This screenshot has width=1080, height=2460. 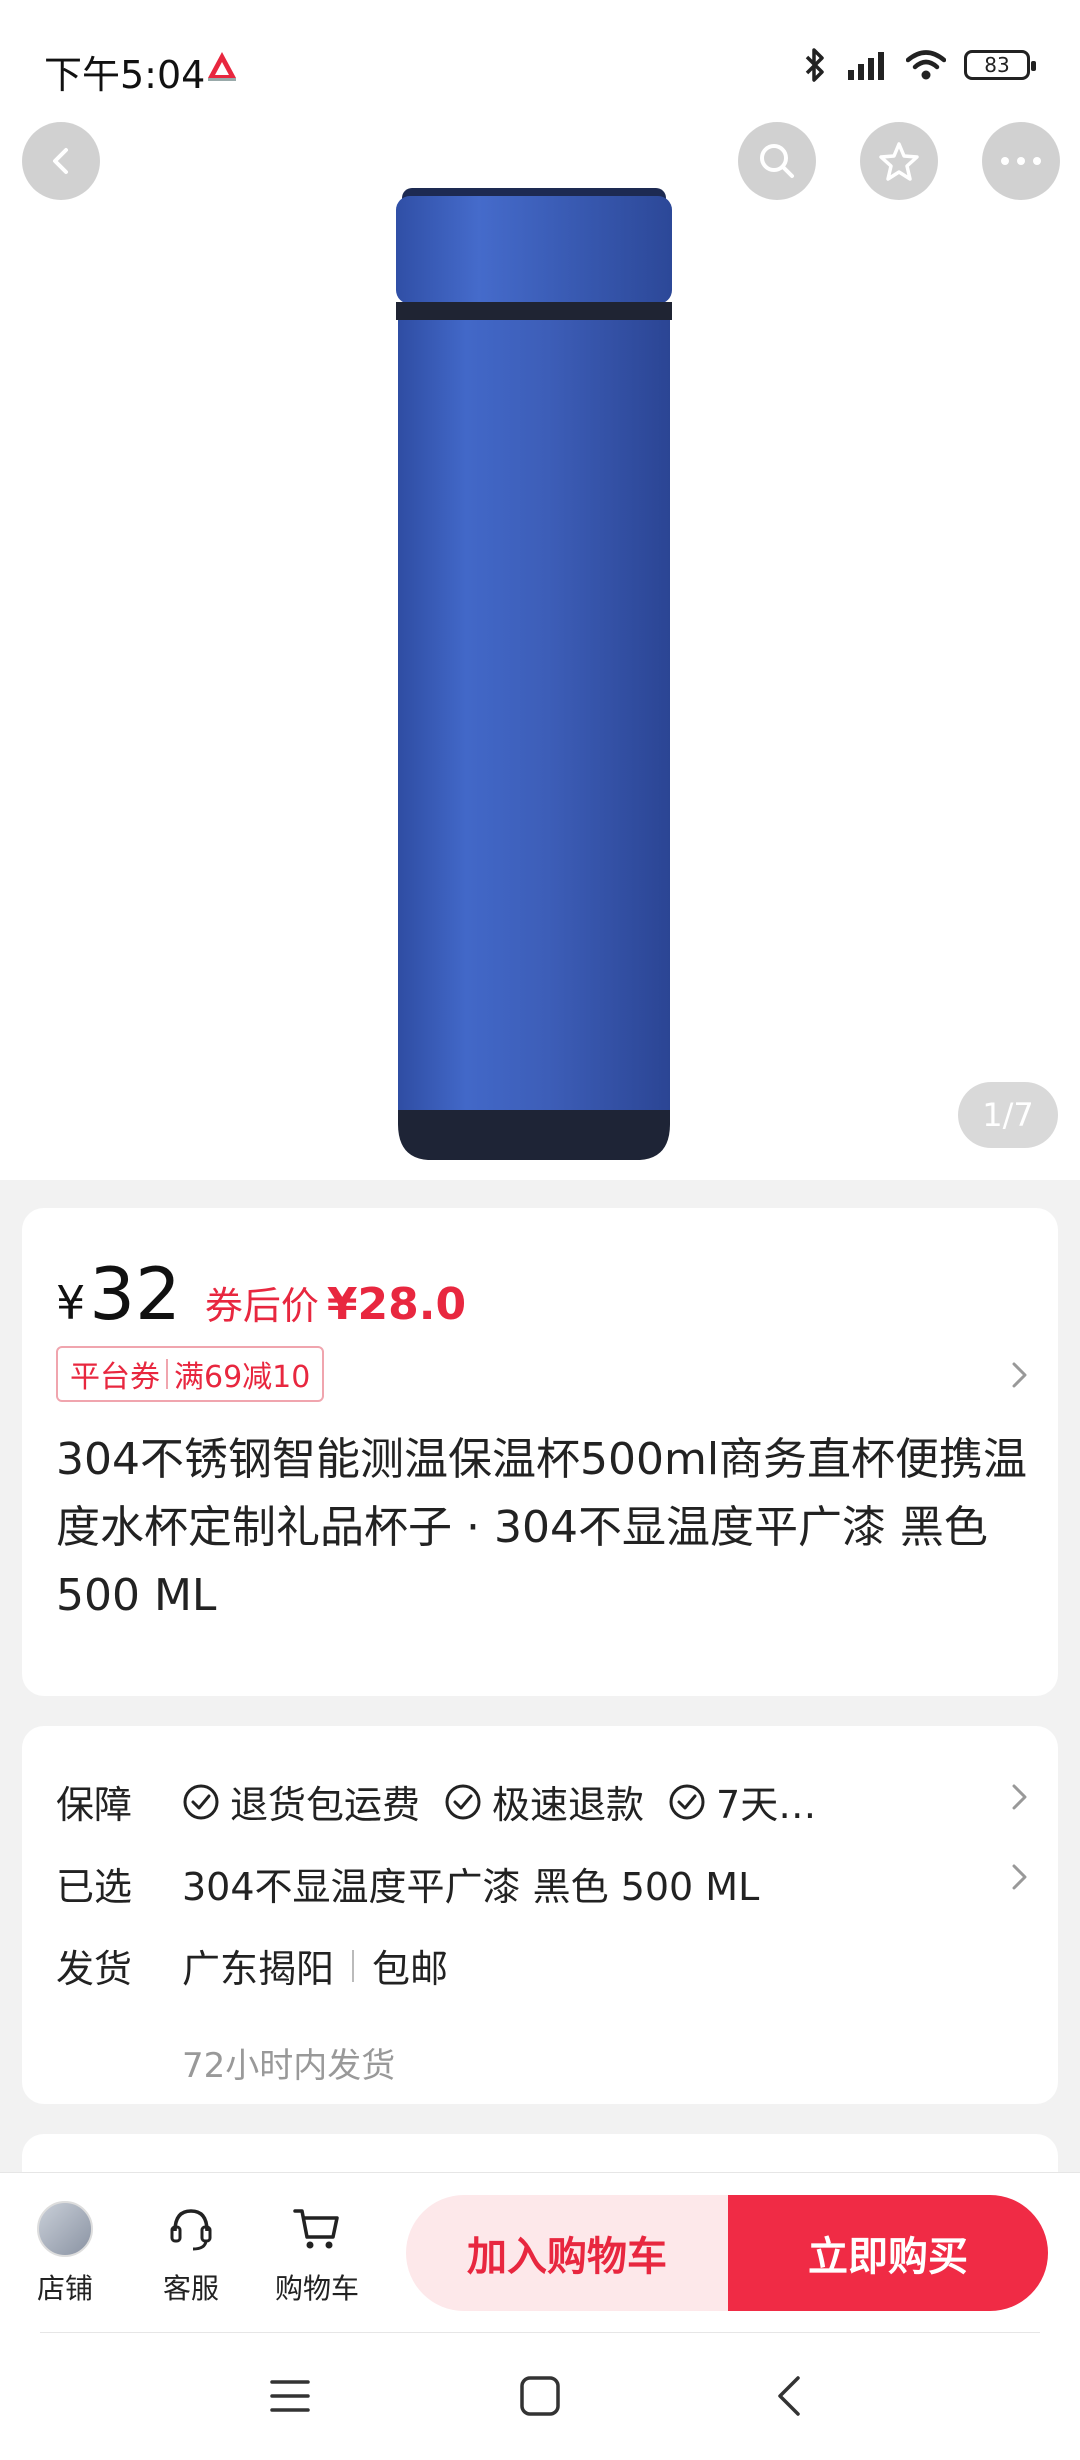 I want to click on selected-value: 304不显温度平广漆 黑色 500 ML, so click(x=471, y=1887).